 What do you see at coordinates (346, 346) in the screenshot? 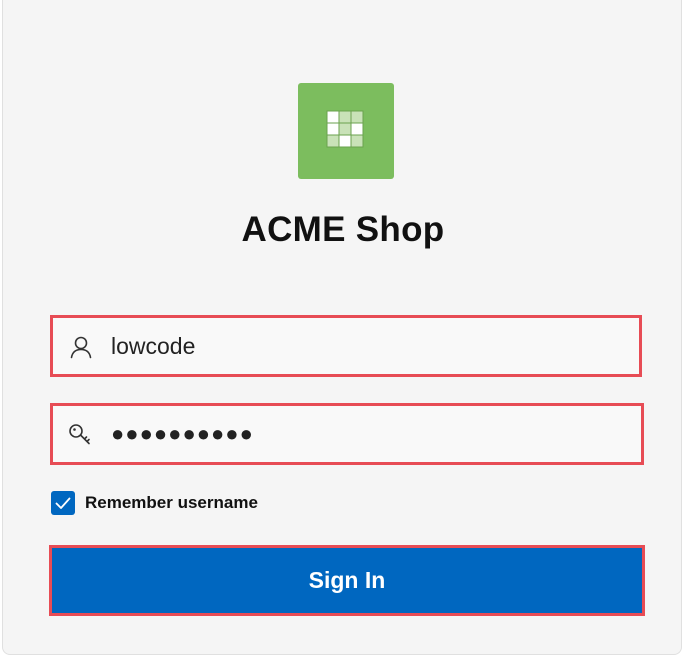
I see `username-field: lowcode` at bounding box center [346, 346].